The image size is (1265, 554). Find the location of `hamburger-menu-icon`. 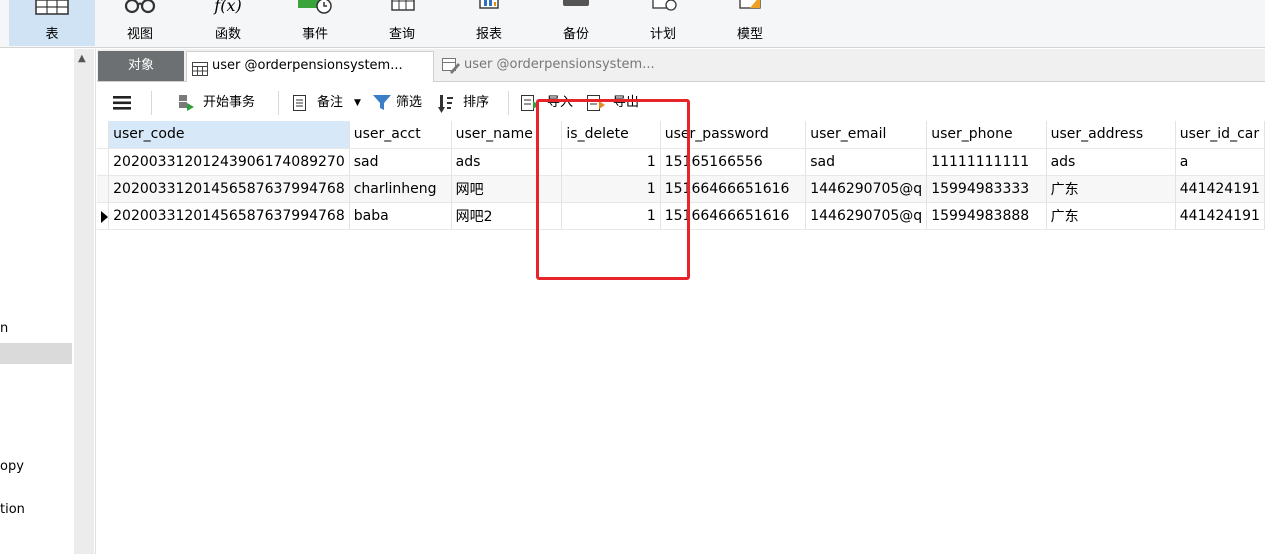

hamburger-menu-icon is located at coordinates (122, 106).